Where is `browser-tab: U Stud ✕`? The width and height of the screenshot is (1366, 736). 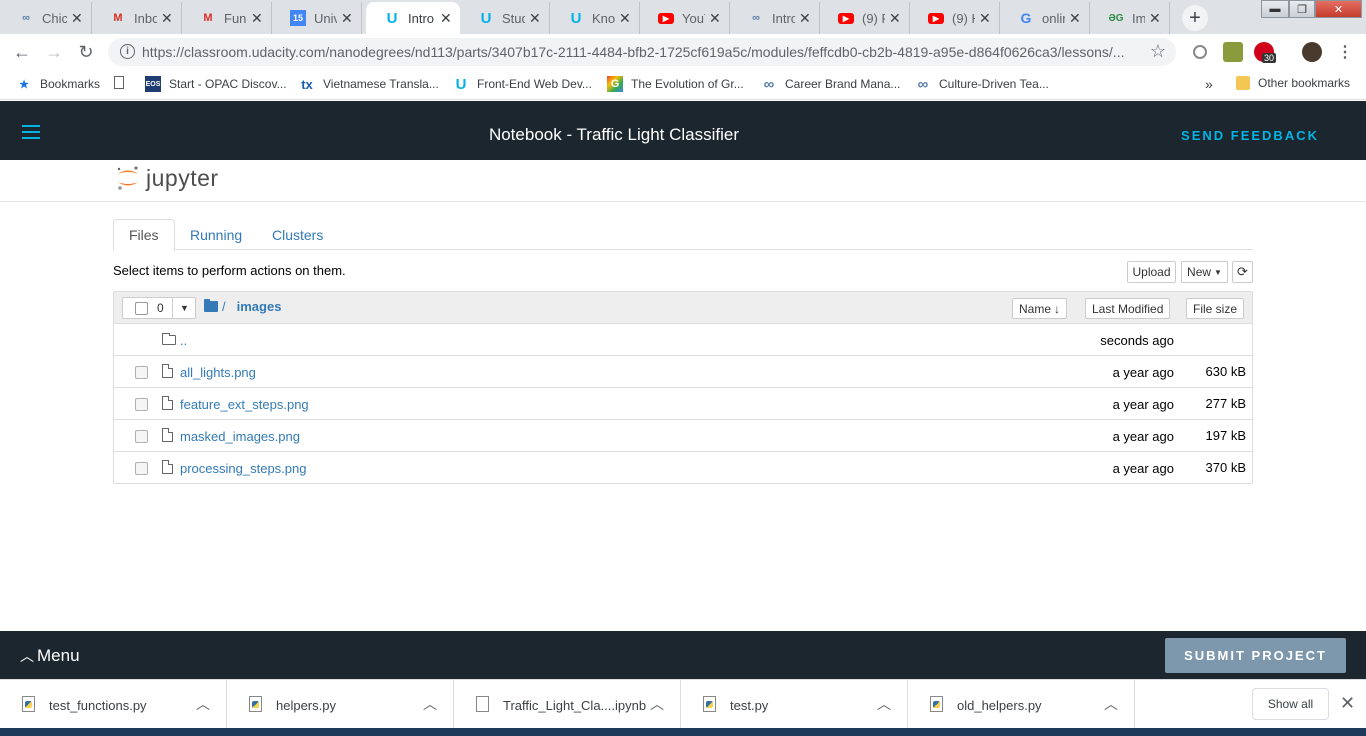
browser-tab: U Stud ✕ is located at coordinates (505, 18).